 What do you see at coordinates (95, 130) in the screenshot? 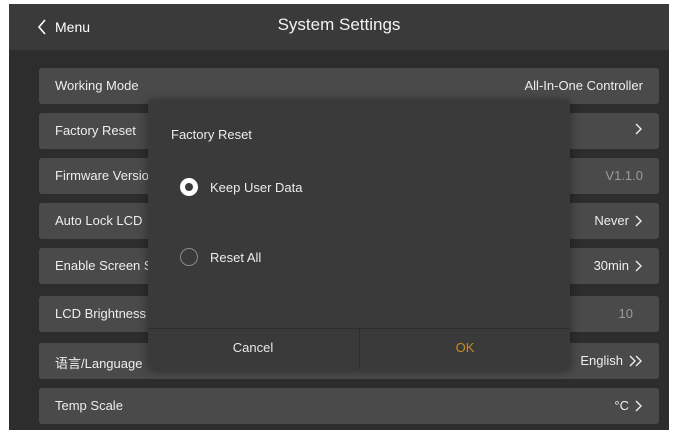
I see `setting-label: Factory Reset` at bounding box center [95, 130].